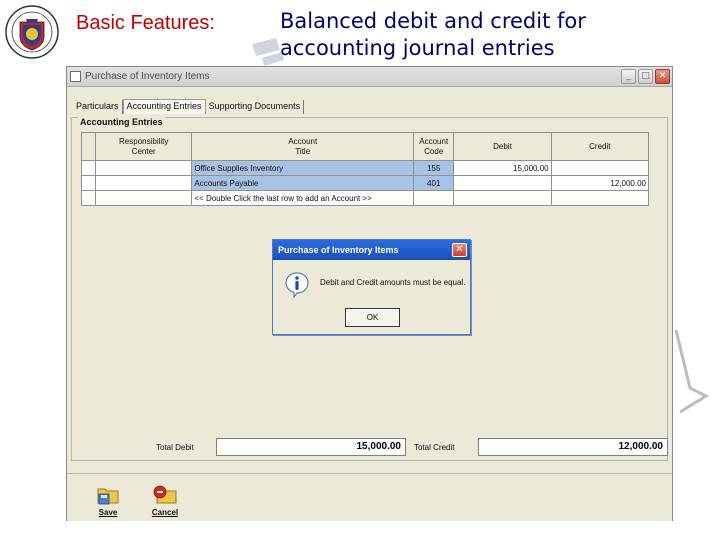 The height and width of the screenshot is (540, 720). What do you see at coordinates (645, 76) in the screenshot?
I see `maximize-button: □` at bounding box center [645, 76].